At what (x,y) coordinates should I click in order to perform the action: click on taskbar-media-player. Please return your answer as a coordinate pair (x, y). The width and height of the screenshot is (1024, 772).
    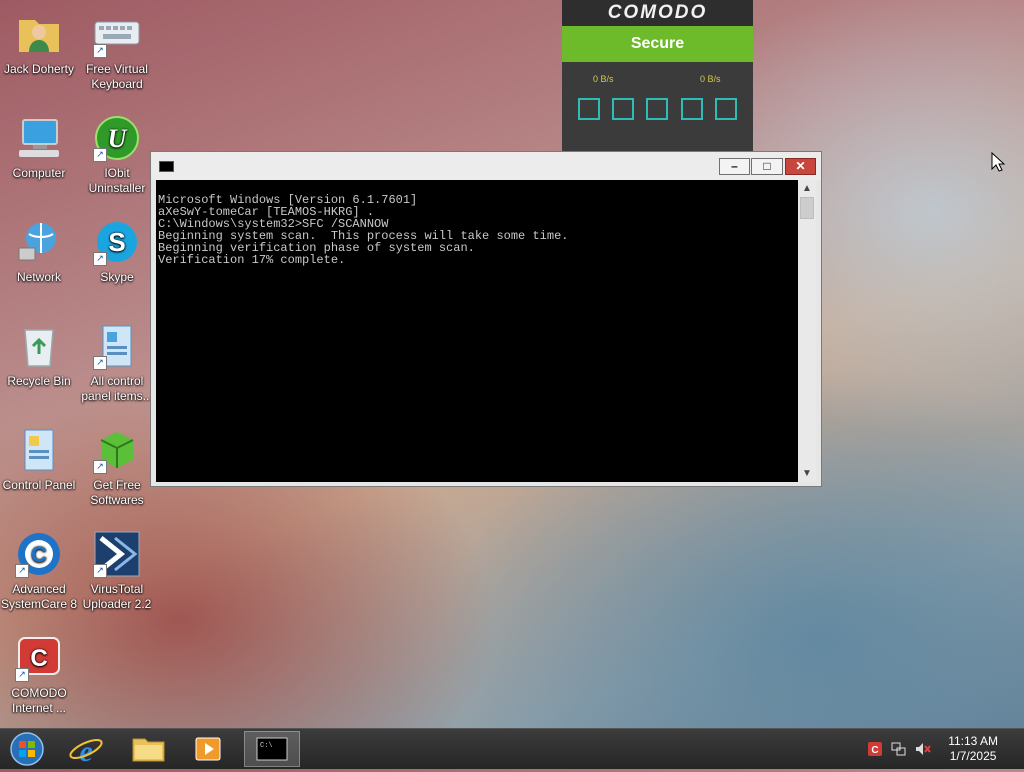
    Looking at the image, I should click on (208, 749).